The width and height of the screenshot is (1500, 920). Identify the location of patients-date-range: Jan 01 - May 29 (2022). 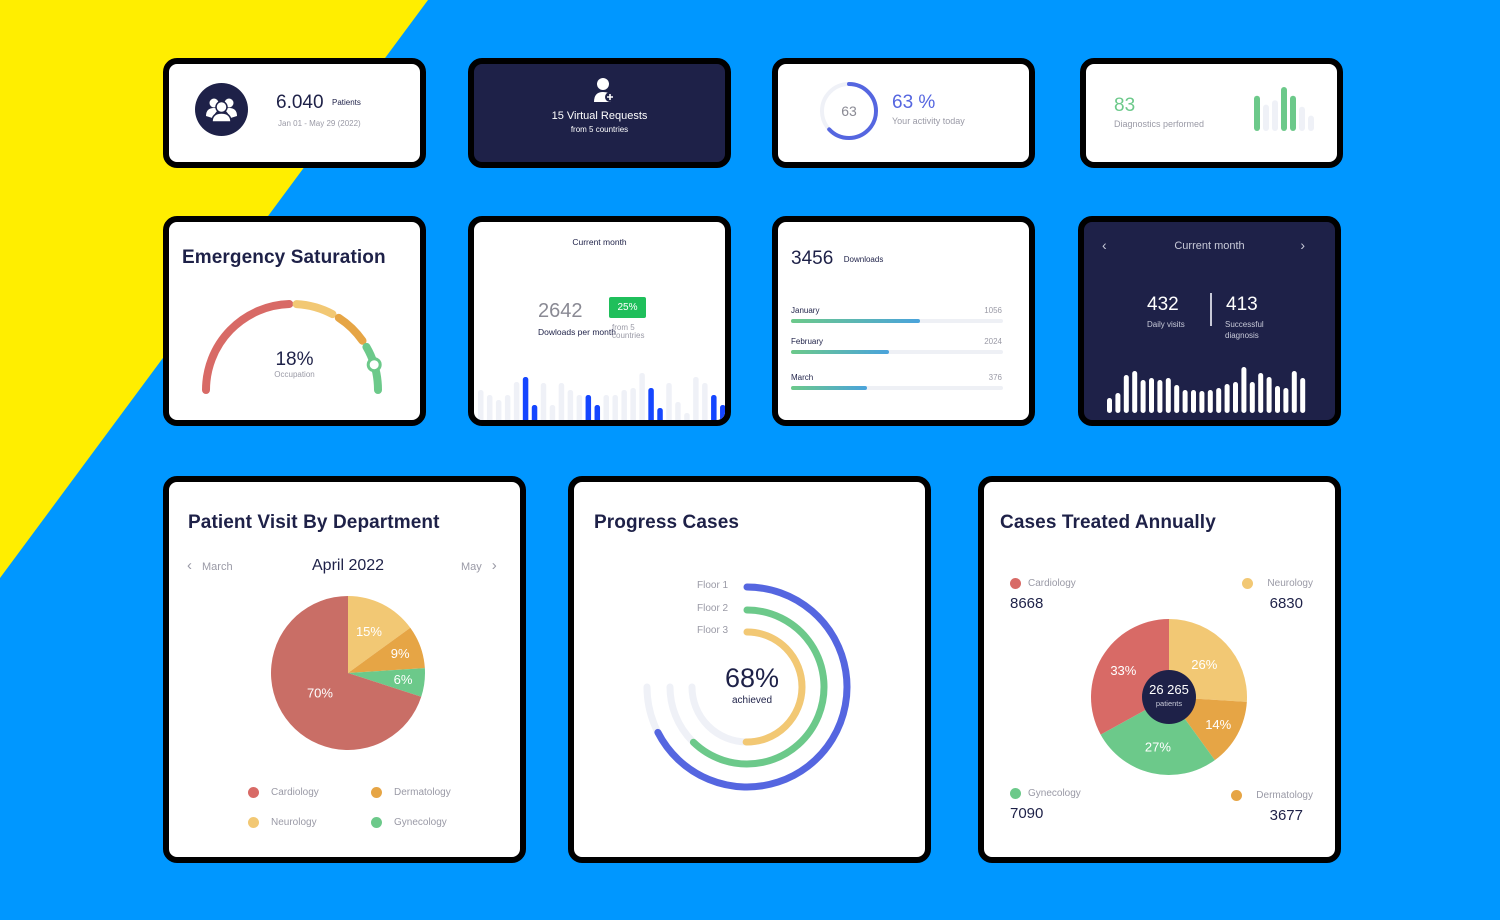
(319, 123).